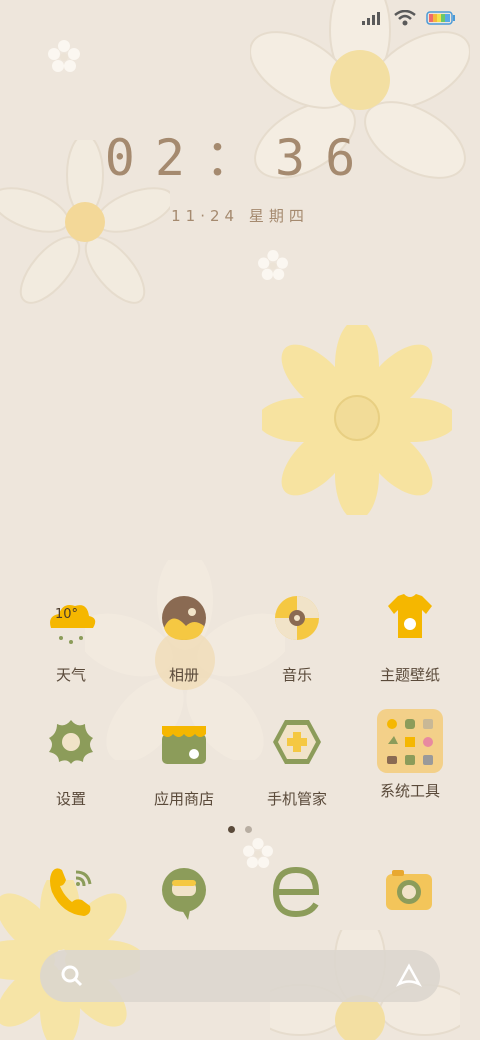 This screenshot has width=480, height=1040. I want to click on weather-temperature: 10°, so click(67, 614).